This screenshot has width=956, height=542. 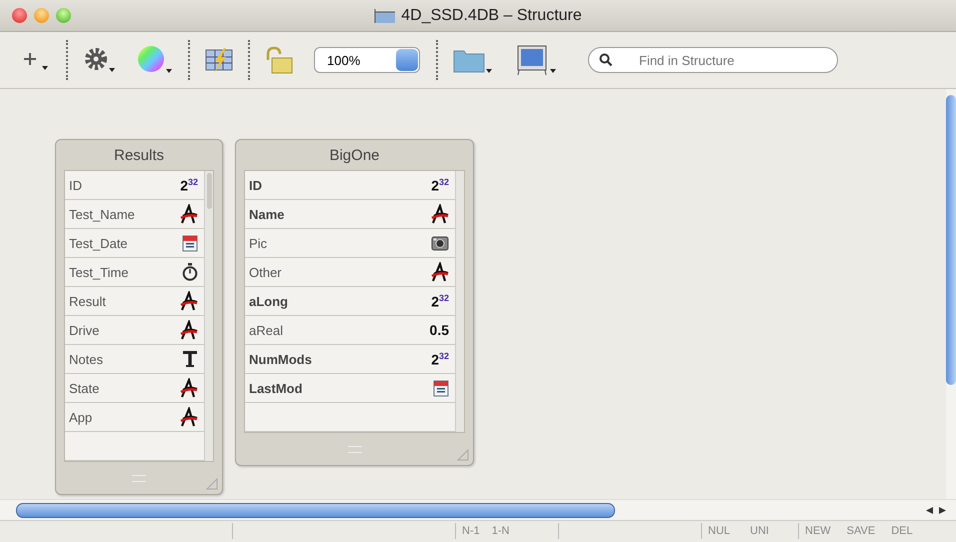 What do you see at coordinates (942, 510) in the screenshot?
I see `scroll-right-icon` at bounding box center [942, 510].